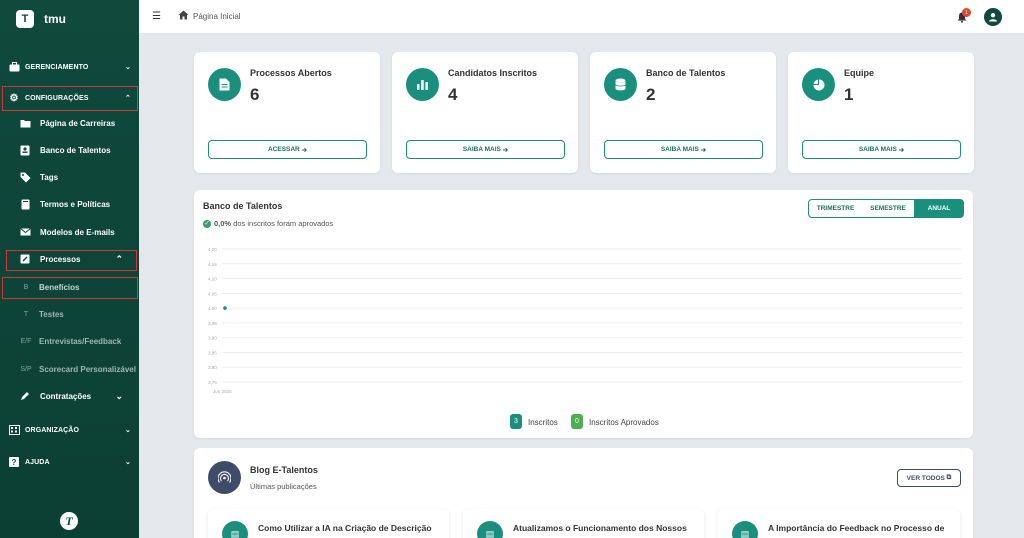 The width and height of the screenshot is (1024, 538). Describe the element at coordinates (291, 73) in the screenshot. I see `stat-title: Processos Abertos` at that location.